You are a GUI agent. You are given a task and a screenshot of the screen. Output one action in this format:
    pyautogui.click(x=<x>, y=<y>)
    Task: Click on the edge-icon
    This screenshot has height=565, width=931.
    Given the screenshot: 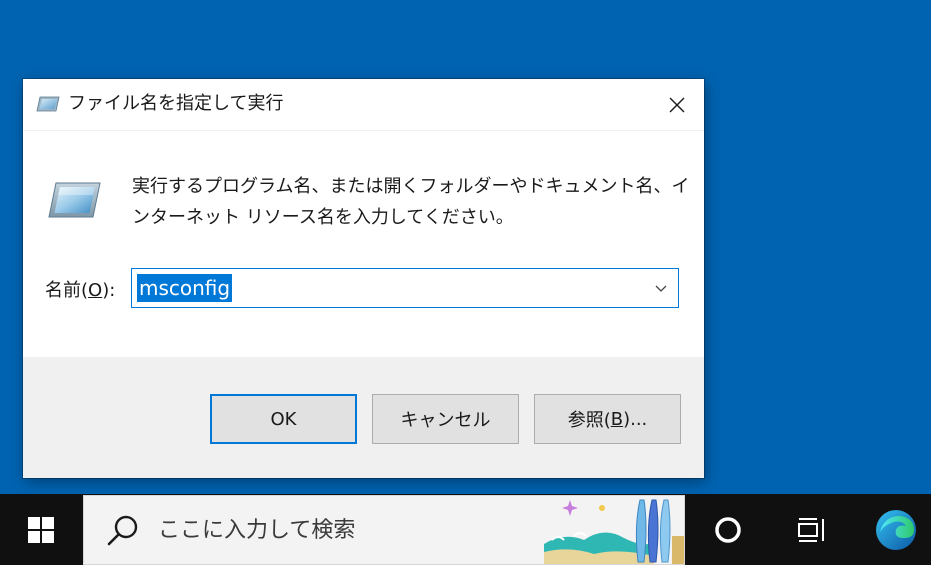 What is the action you would take?
    pyautogui.click(x=896, y=529)
    